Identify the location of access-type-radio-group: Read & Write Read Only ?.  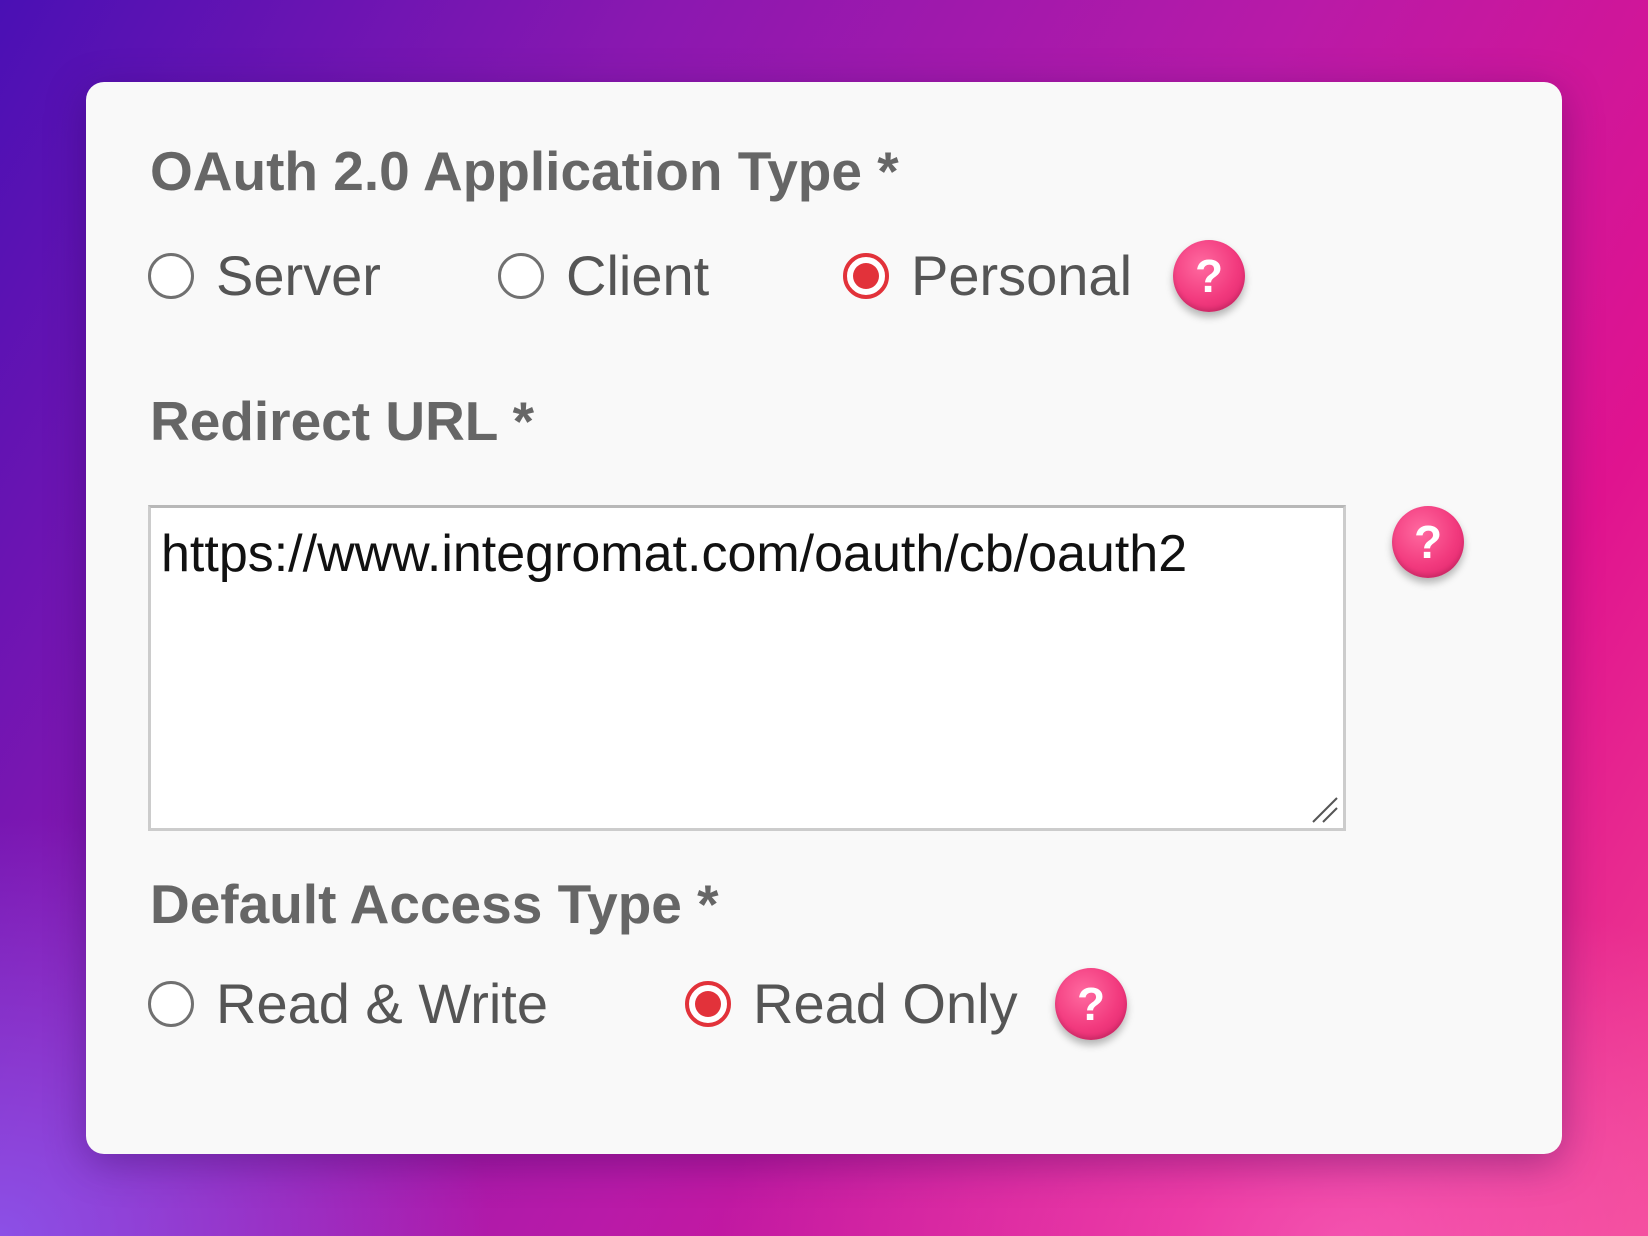
(637, 1004).